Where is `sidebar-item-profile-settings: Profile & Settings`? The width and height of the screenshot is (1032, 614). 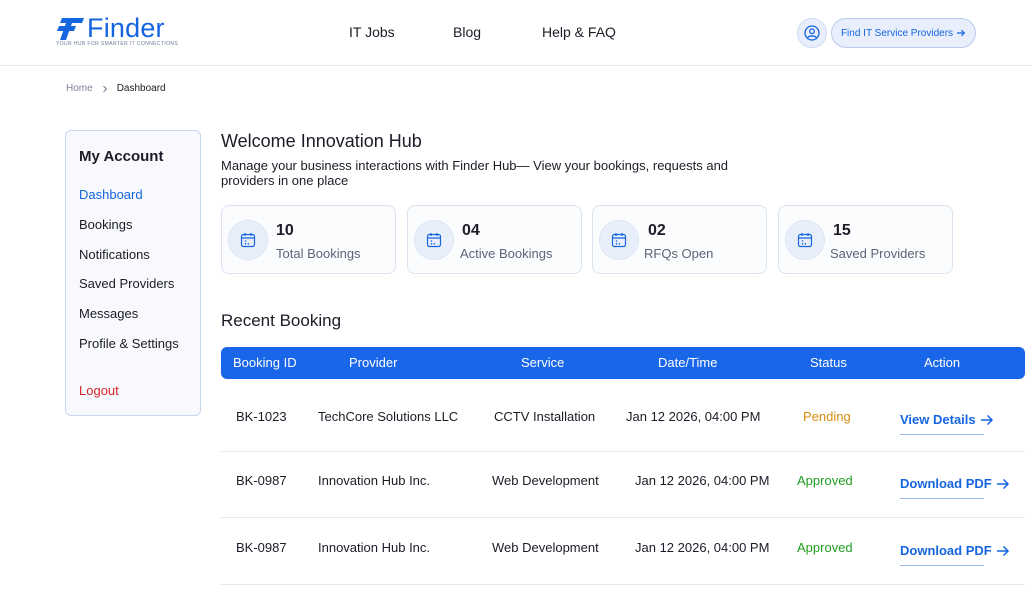 sidebar-item-profile-settings: Profile & Settings is located at coordinates (129, 343).